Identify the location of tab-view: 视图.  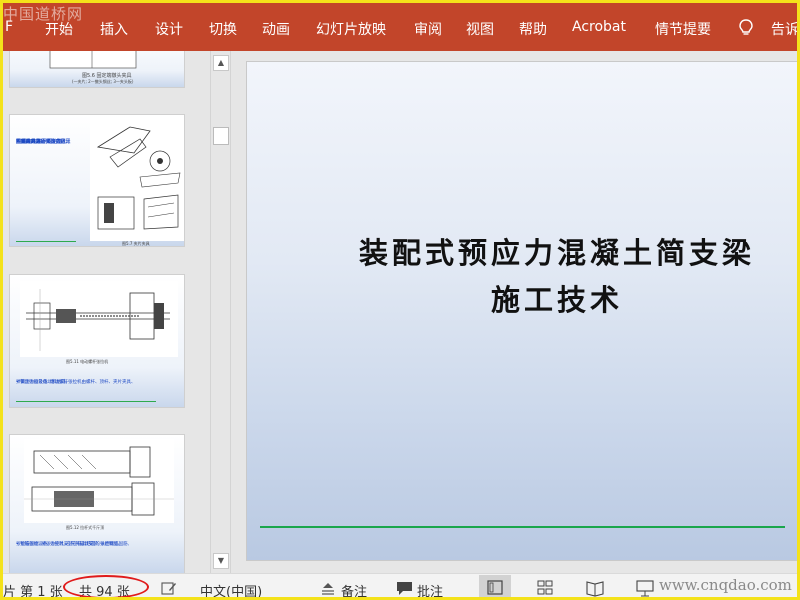
(480, 29).